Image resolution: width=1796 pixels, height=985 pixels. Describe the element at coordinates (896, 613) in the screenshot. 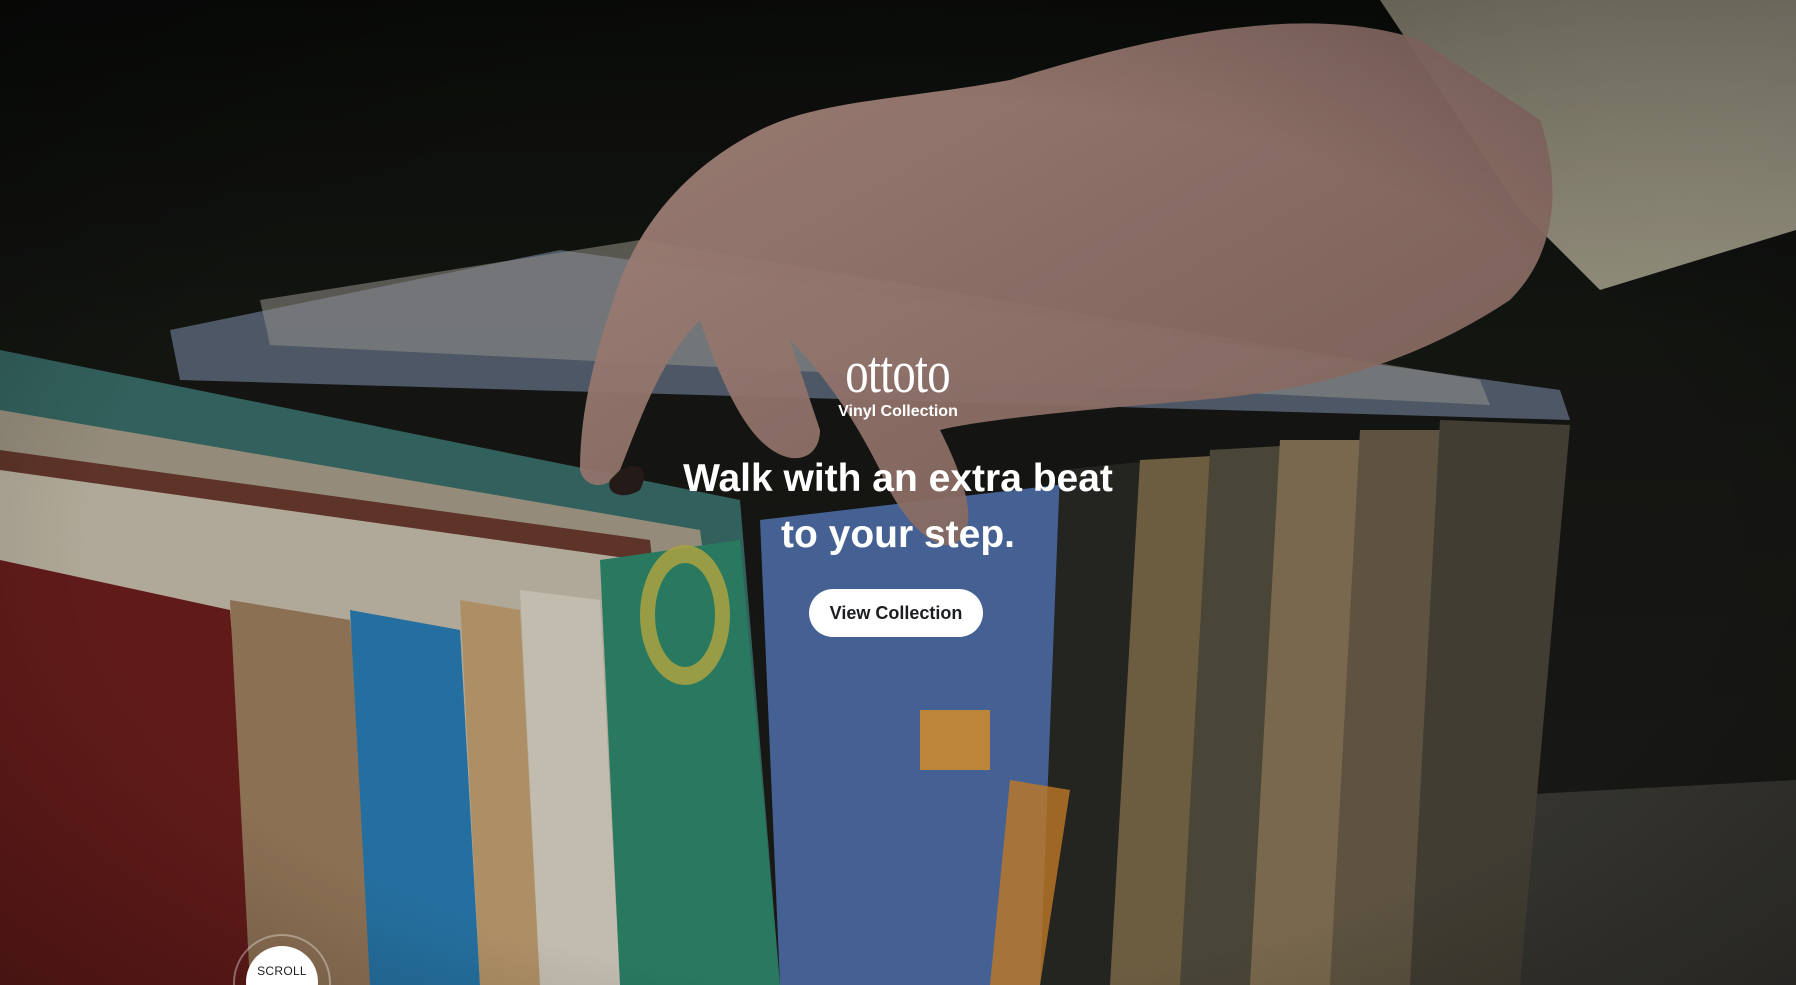

I see `view-collection-button: View Collection` at that location.